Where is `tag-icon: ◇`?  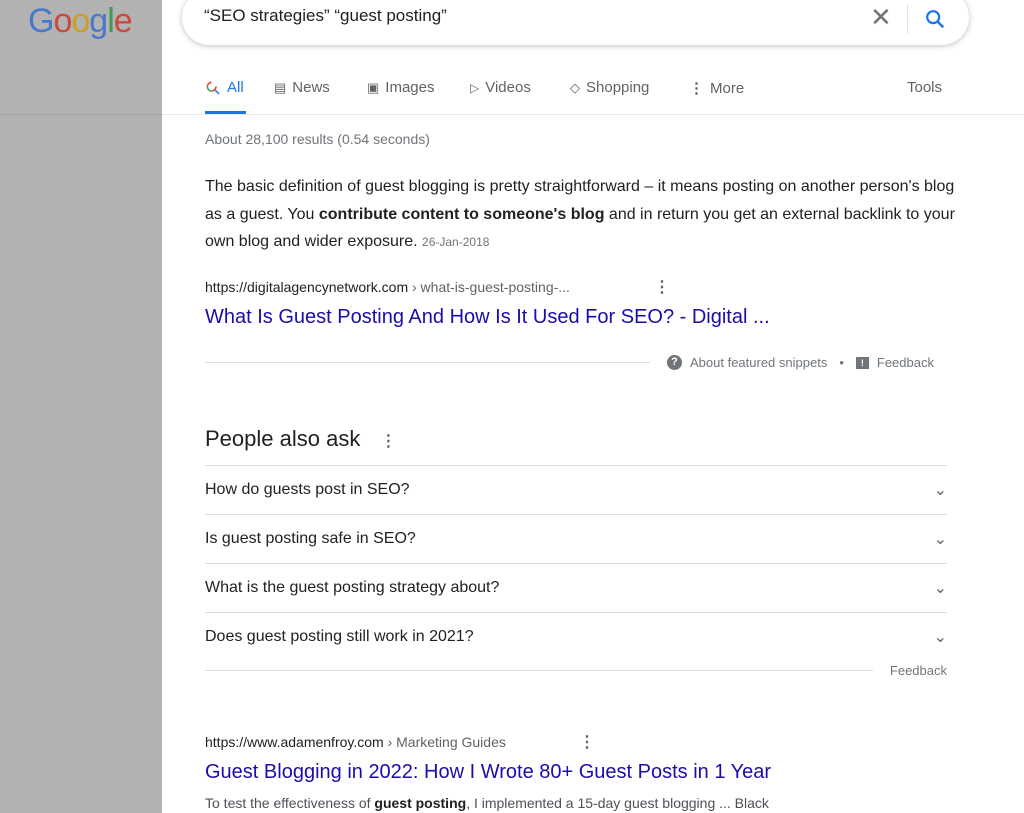
tag-icon: ◇ is located at coordinates (575, 87).